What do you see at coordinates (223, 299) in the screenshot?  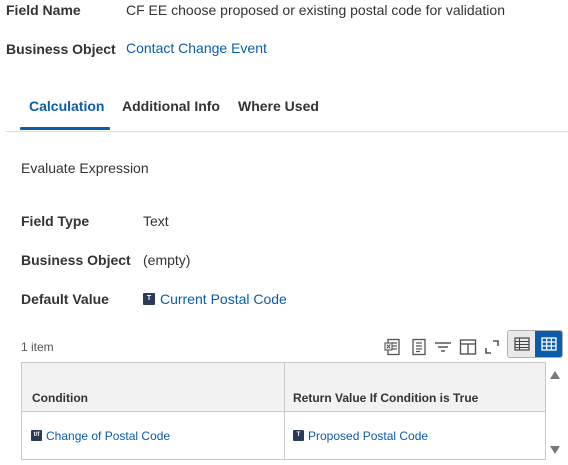 I see `default-value-text: Current Postal Code` at bounding box center [223, 299].